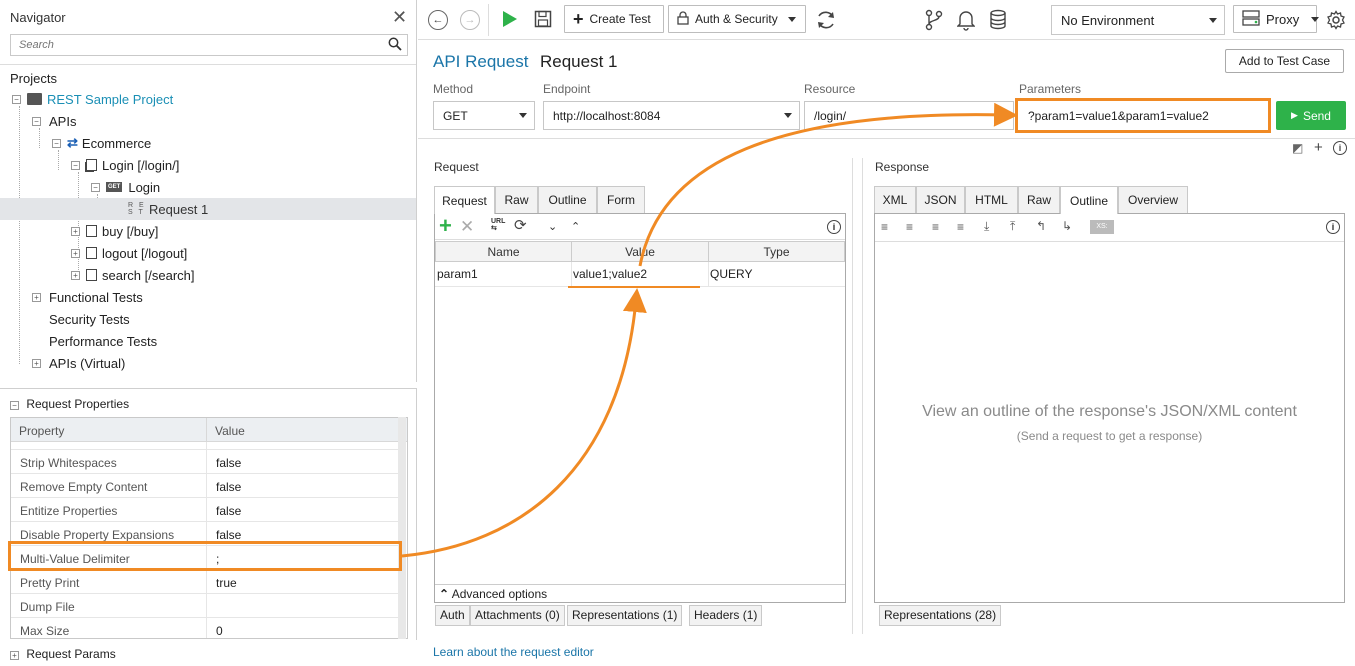  I want to click on expand-level-icon: ≡, so click(935, 227).